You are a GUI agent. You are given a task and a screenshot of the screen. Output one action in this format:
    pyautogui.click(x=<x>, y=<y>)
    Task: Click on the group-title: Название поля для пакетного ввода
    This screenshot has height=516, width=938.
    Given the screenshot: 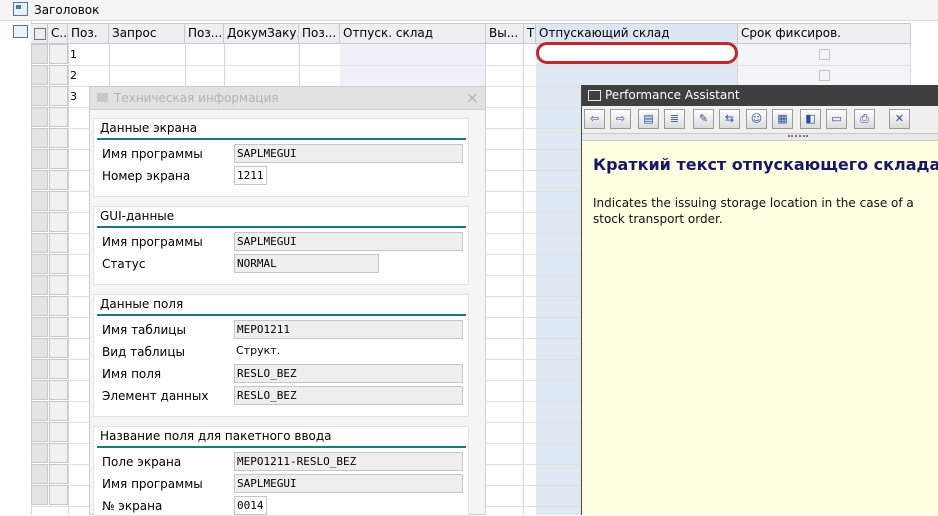 What is the action you would take?
    pyautogui.click(x=216, y=436)
    